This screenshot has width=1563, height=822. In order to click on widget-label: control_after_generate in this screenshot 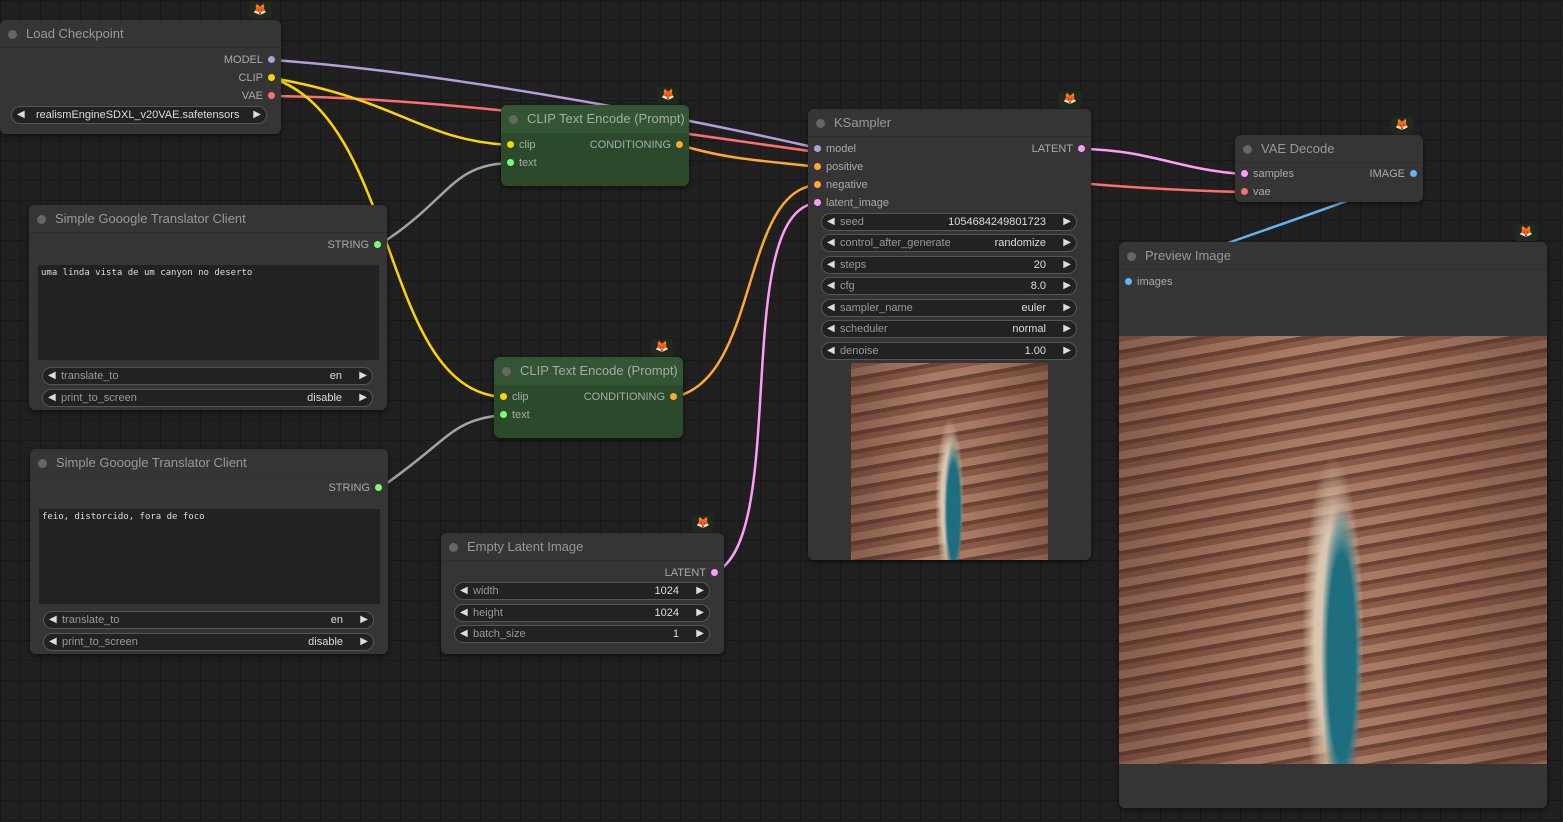, I will do `click(895, 243)`.